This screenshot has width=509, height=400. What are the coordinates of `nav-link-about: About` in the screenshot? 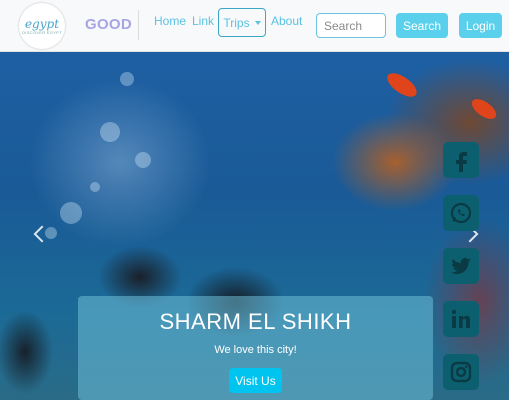 It's located at (286, 21).